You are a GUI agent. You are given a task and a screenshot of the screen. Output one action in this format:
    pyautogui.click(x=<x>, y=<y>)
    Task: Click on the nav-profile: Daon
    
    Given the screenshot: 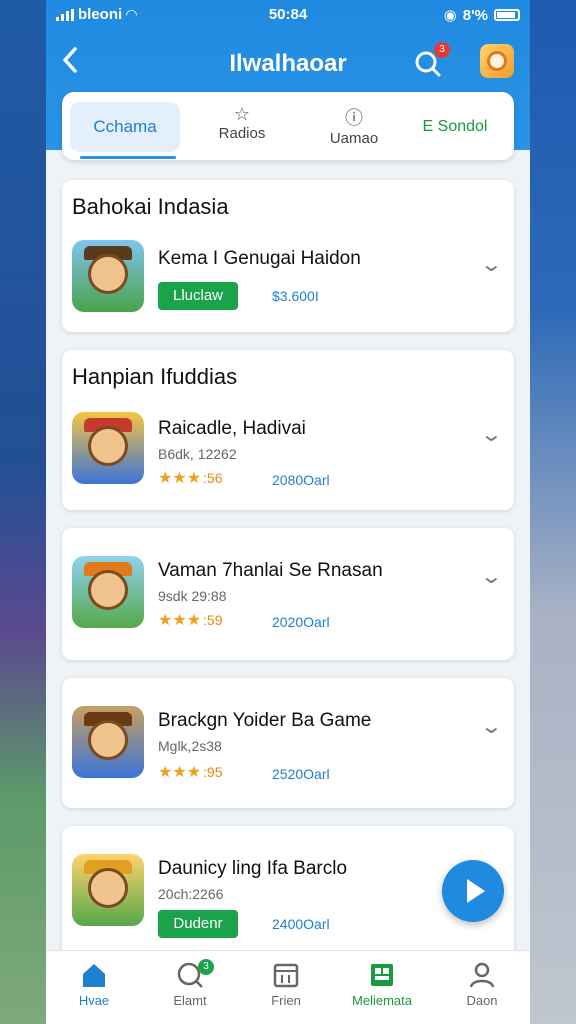 What is the action you would take?
    pyautogui.click(x=482, y=984)
    